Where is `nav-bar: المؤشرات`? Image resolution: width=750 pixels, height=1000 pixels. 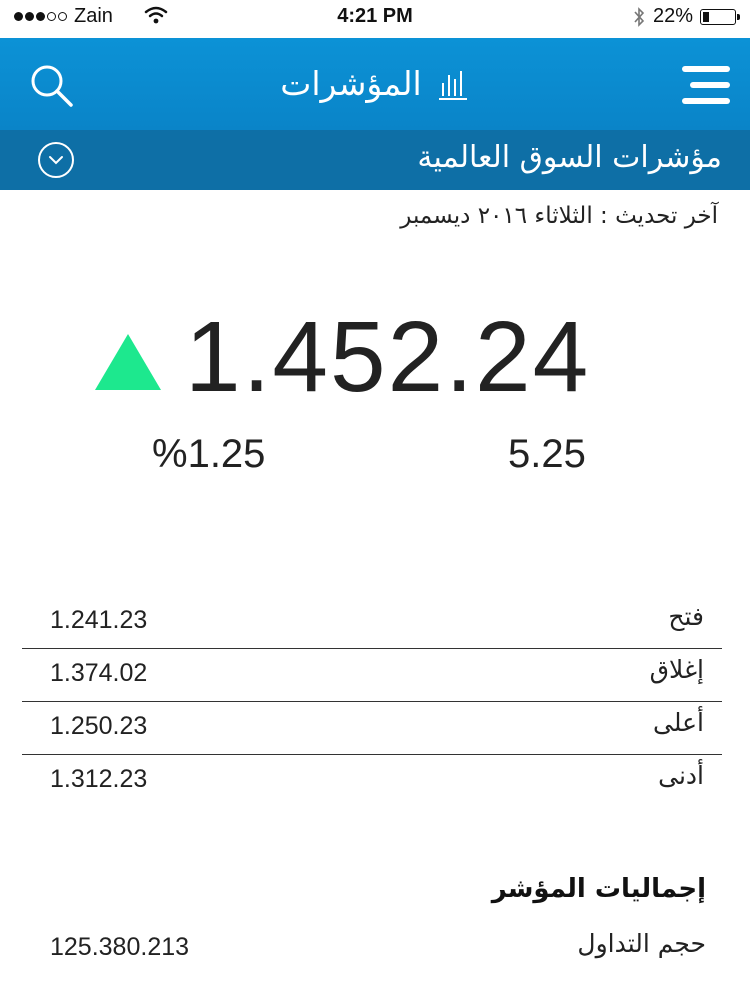
nav-bar: المؤشرات is located at coordinates (375, 84).